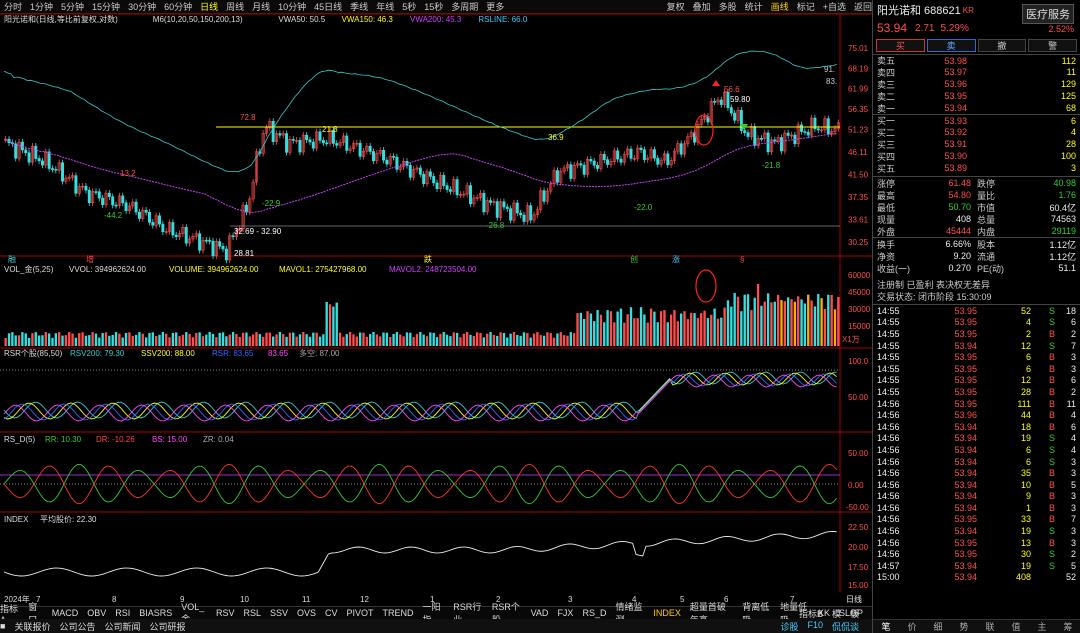 The height and width of the screenshot is (633, 1080). What do you see at coordinates (1016, 626) in the screenshot?
I see `detail-tab: 值` at bounding box center [1016, 626].